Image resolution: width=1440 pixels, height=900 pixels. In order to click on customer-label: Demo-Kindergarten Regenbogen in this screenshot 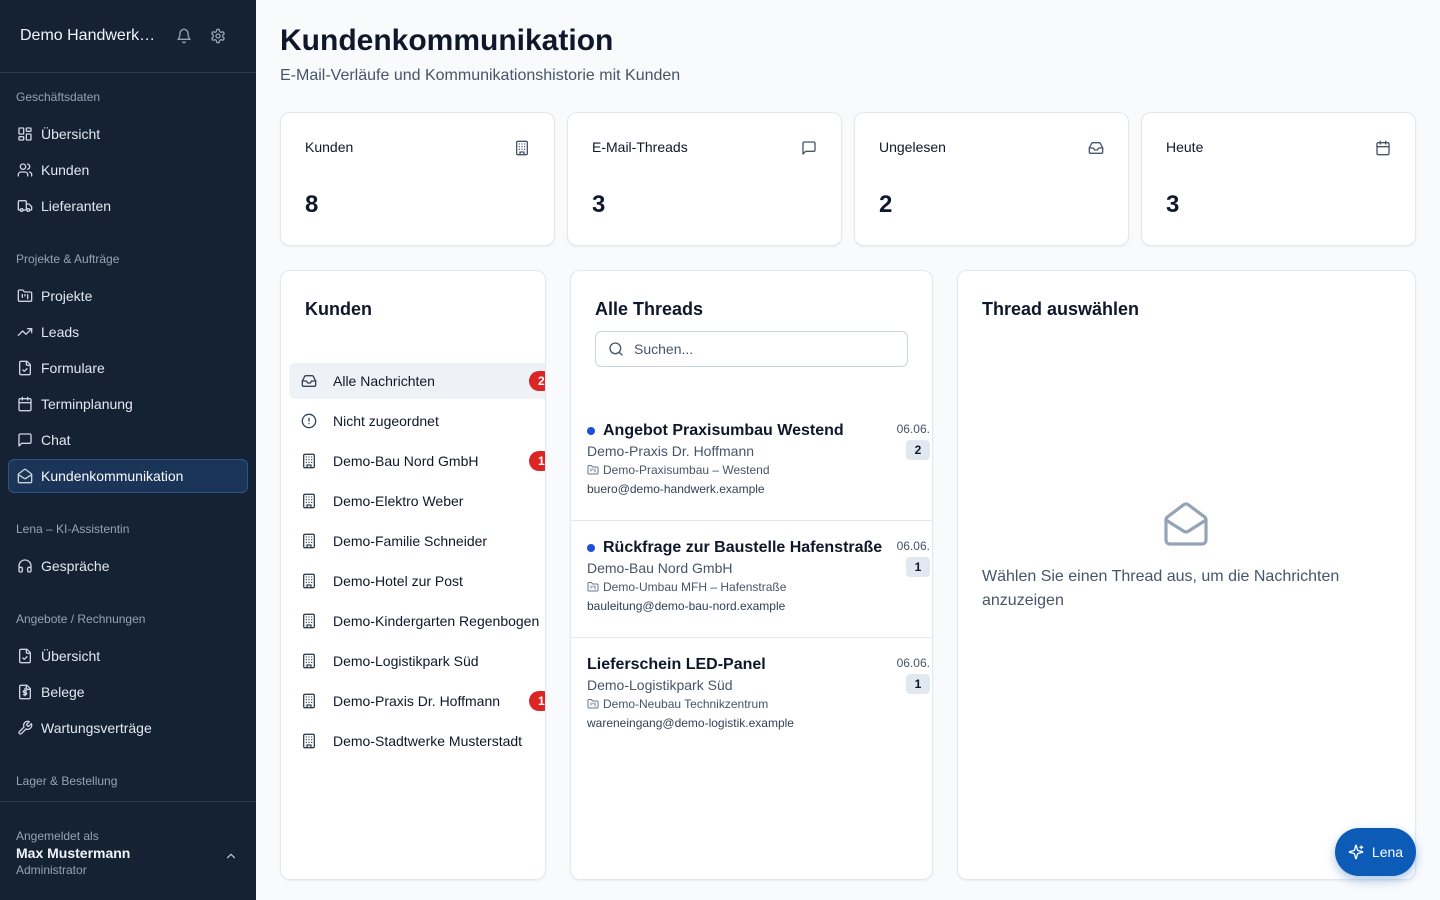, I will do `click(436, 621)`.